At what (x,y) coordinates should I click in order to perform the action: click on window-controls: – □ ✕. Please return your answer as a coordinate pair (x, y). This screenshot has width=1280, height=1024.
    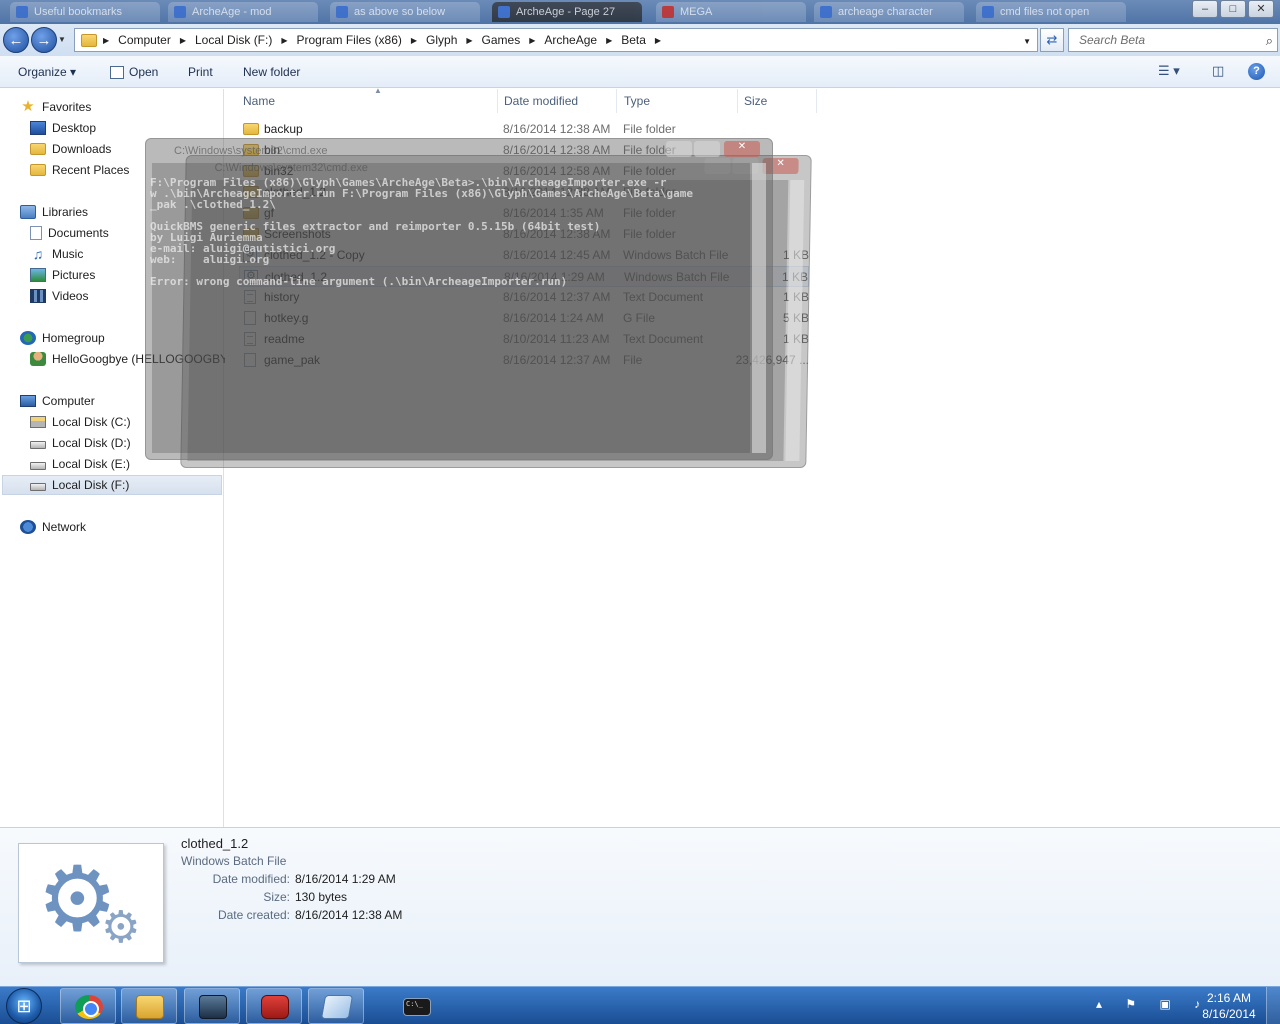
    Looking at the image, I should click on (1233, 9).